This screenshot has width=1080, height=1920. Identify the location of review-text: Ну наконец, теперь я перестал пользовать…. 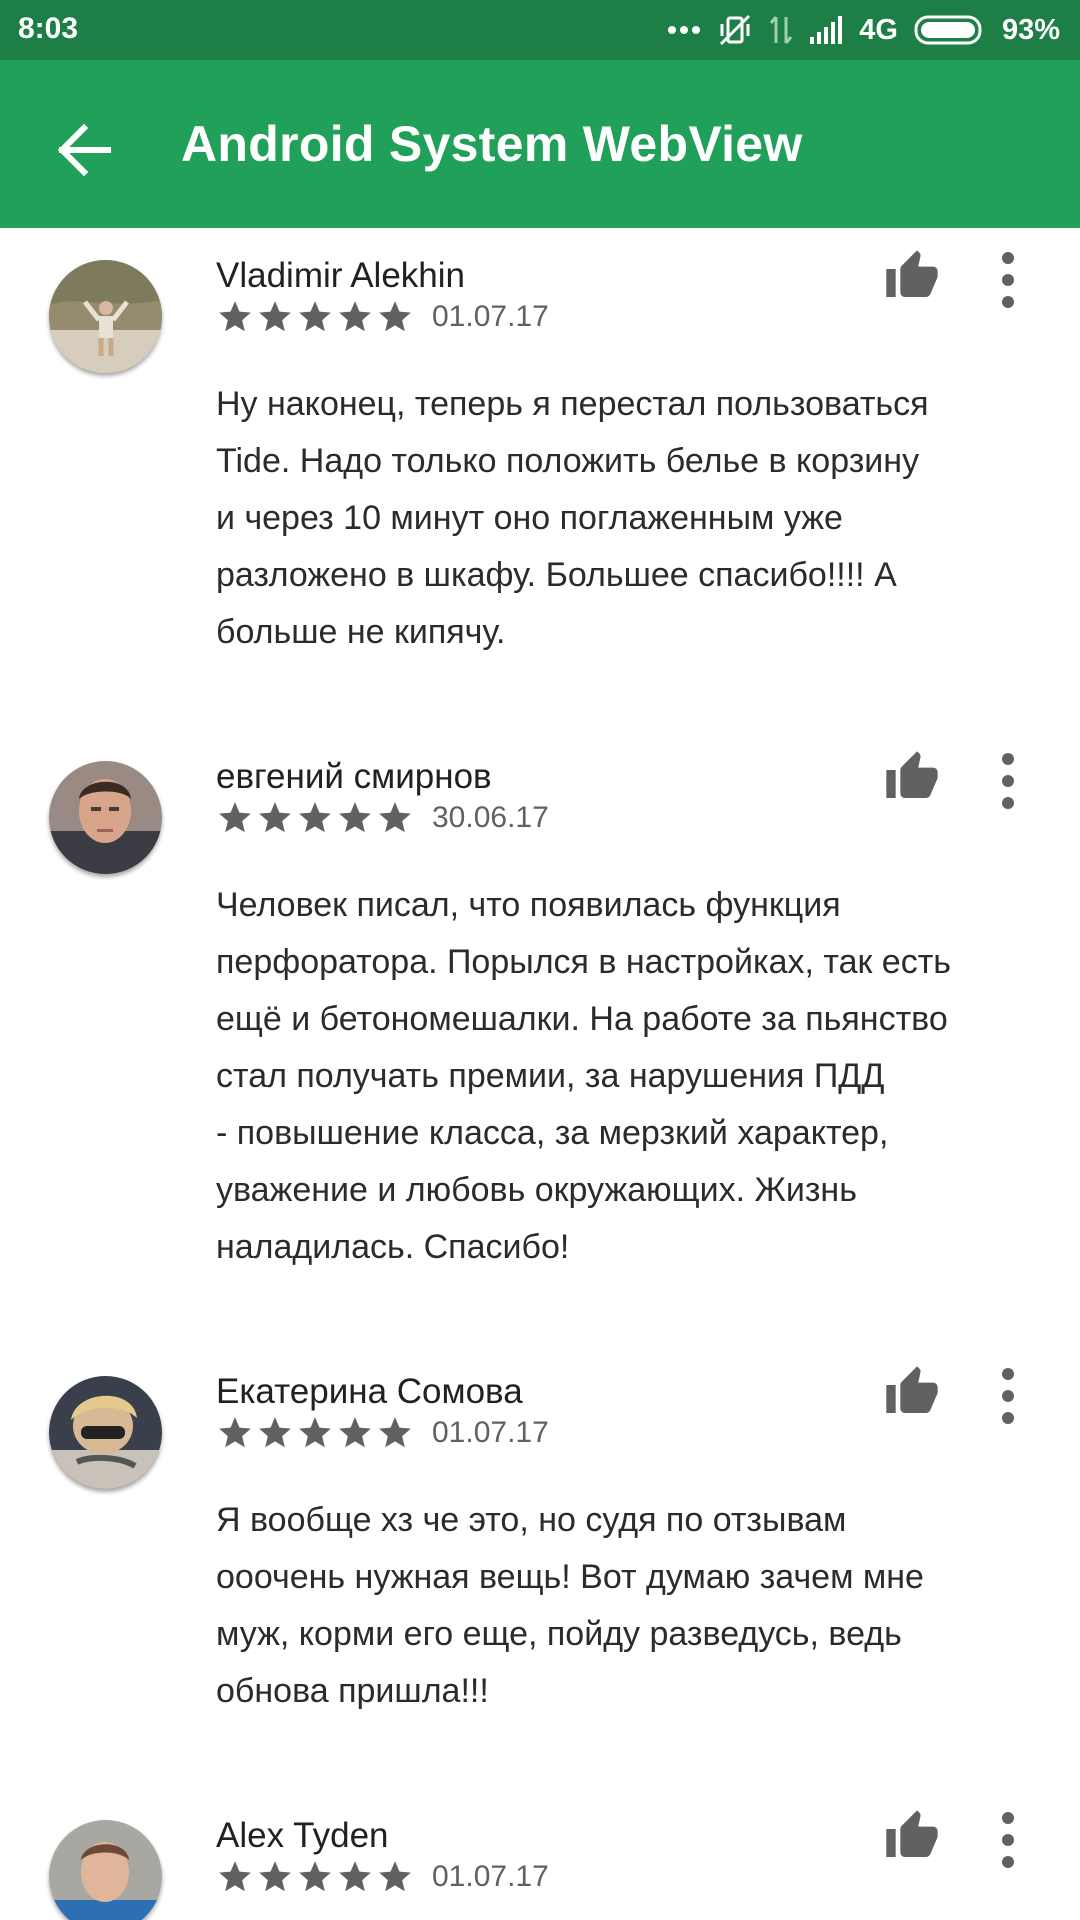
(572, 518).